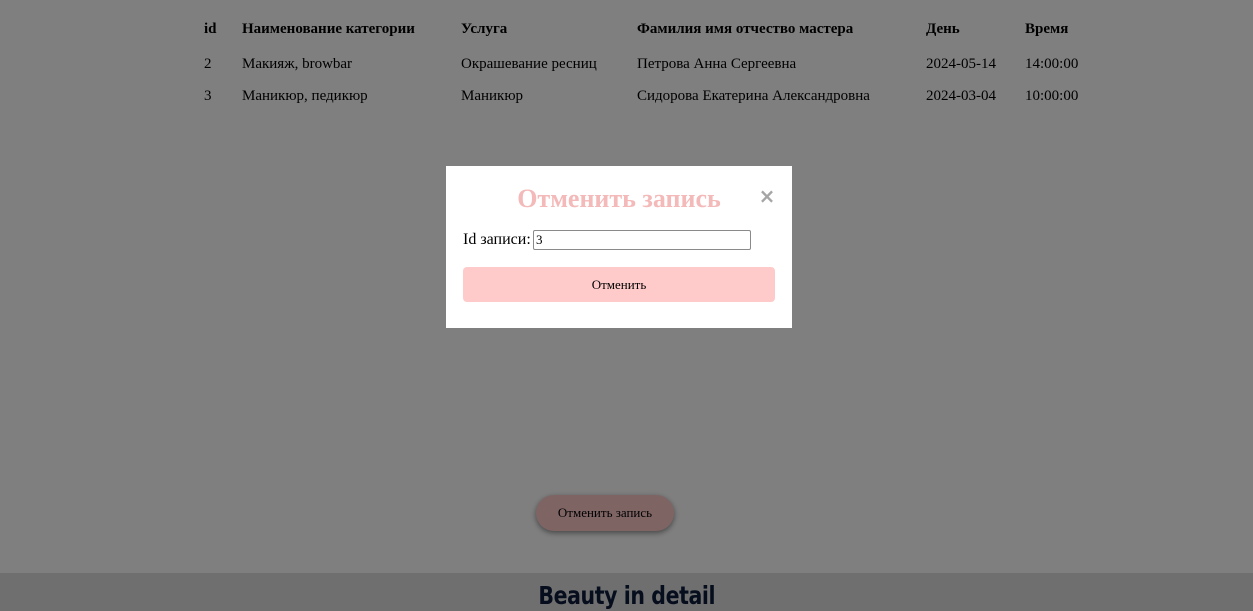 Image resolution: width=1253 pixels, height=611 pixels. Describe the element at coordinates (497, 239) in the screenshot. I see `appointment-id-label: Id записи:` at that location.